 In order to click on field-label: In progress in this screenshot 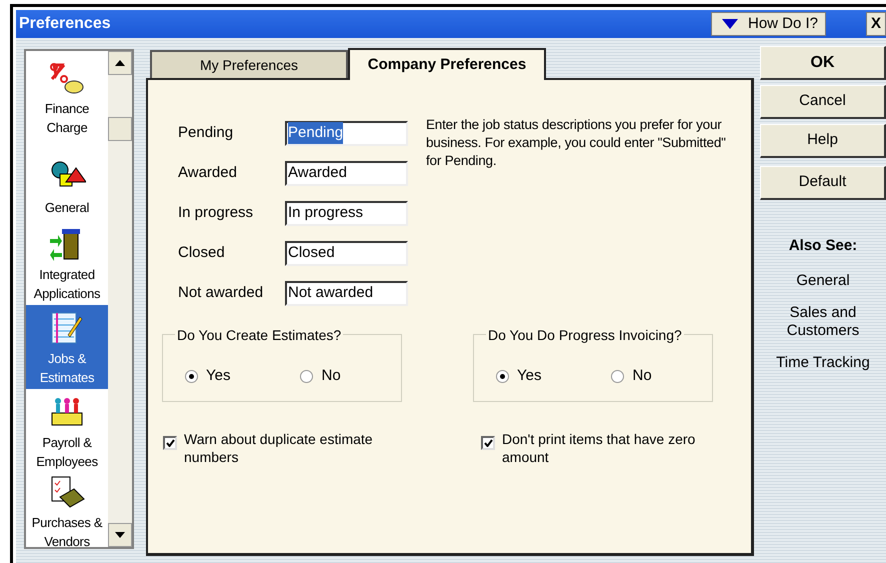, I will do `click(216, 212)`.